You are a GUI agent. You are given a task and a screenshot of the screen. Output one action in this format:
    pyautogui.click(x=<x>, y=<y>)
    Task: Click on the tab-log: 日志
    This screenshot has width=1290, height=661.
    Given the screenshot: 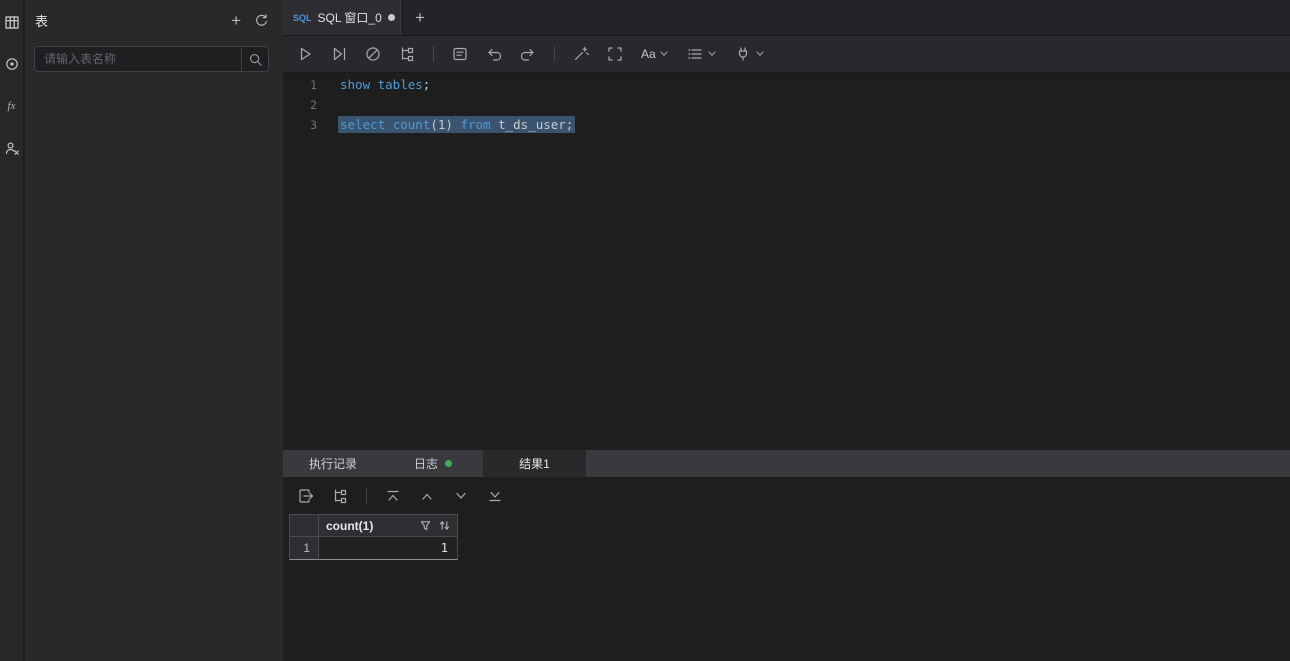 What is the action you would take?
    pyautogui.click(x=433, y=463)
    